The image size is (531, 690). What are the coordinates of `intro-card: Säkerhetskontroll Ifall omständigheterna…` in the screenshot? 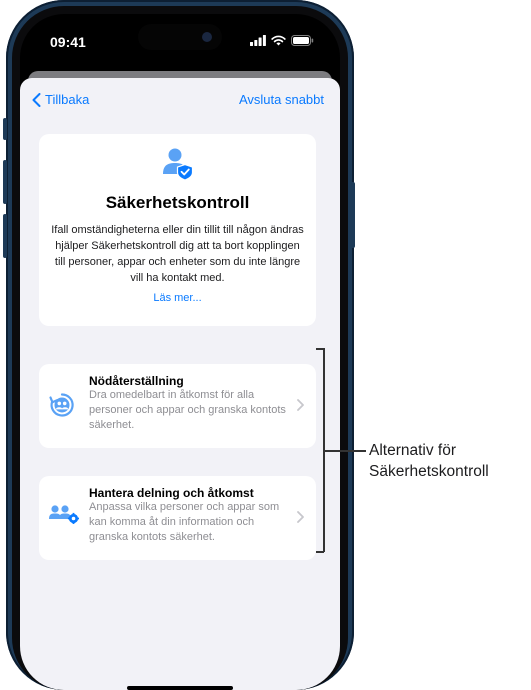 It's located at (177, 230).